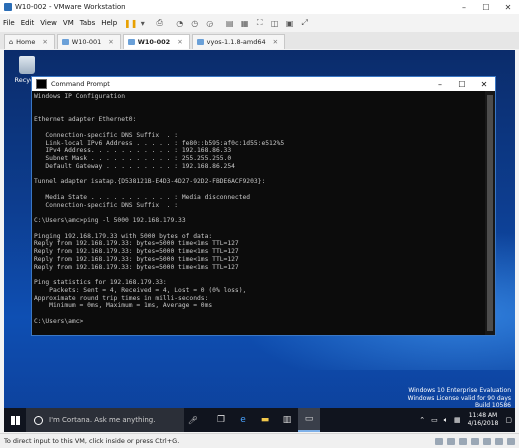 Image resolution: width=519 pixels, height=448 pixels. What do you see at coordinates (85, 120) in the screenshot?
I see `console-line: Ethernet adapter Ethernet0:` at bounding box center [85, 120].